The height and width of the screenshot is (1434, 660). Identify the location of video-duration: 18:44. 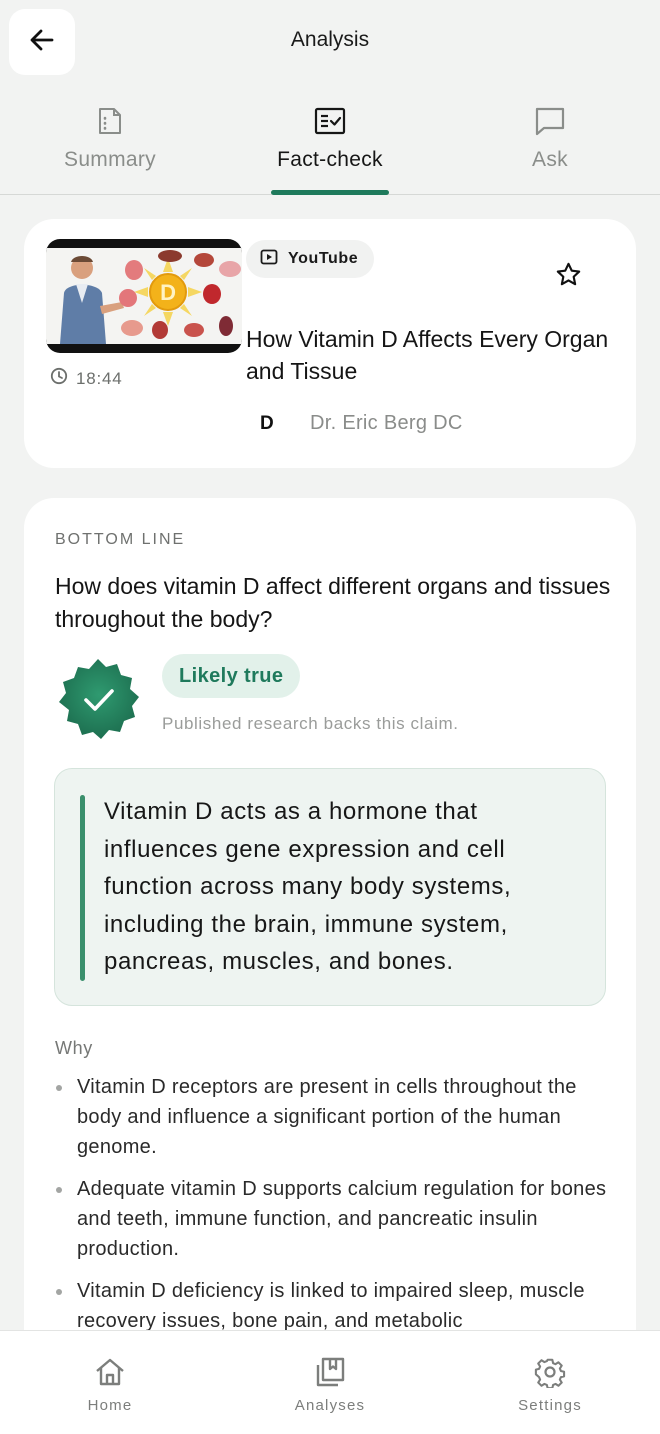
(86, 378).